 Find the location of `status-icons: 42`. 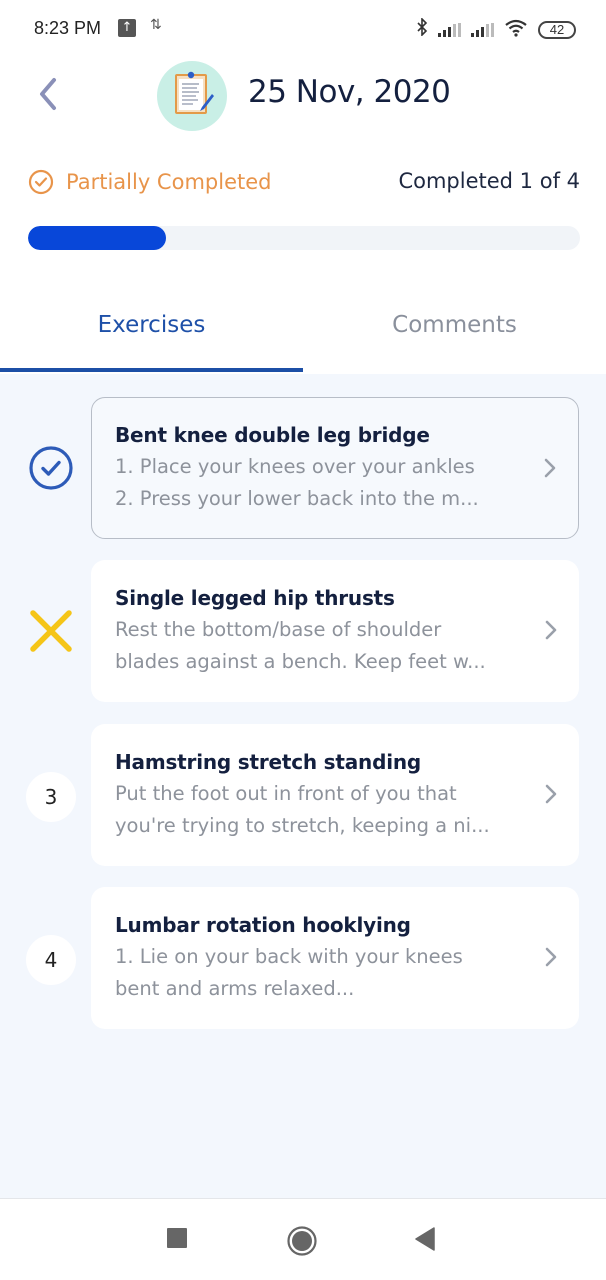

status-icons: 42 is located at coordinates (496, 29).